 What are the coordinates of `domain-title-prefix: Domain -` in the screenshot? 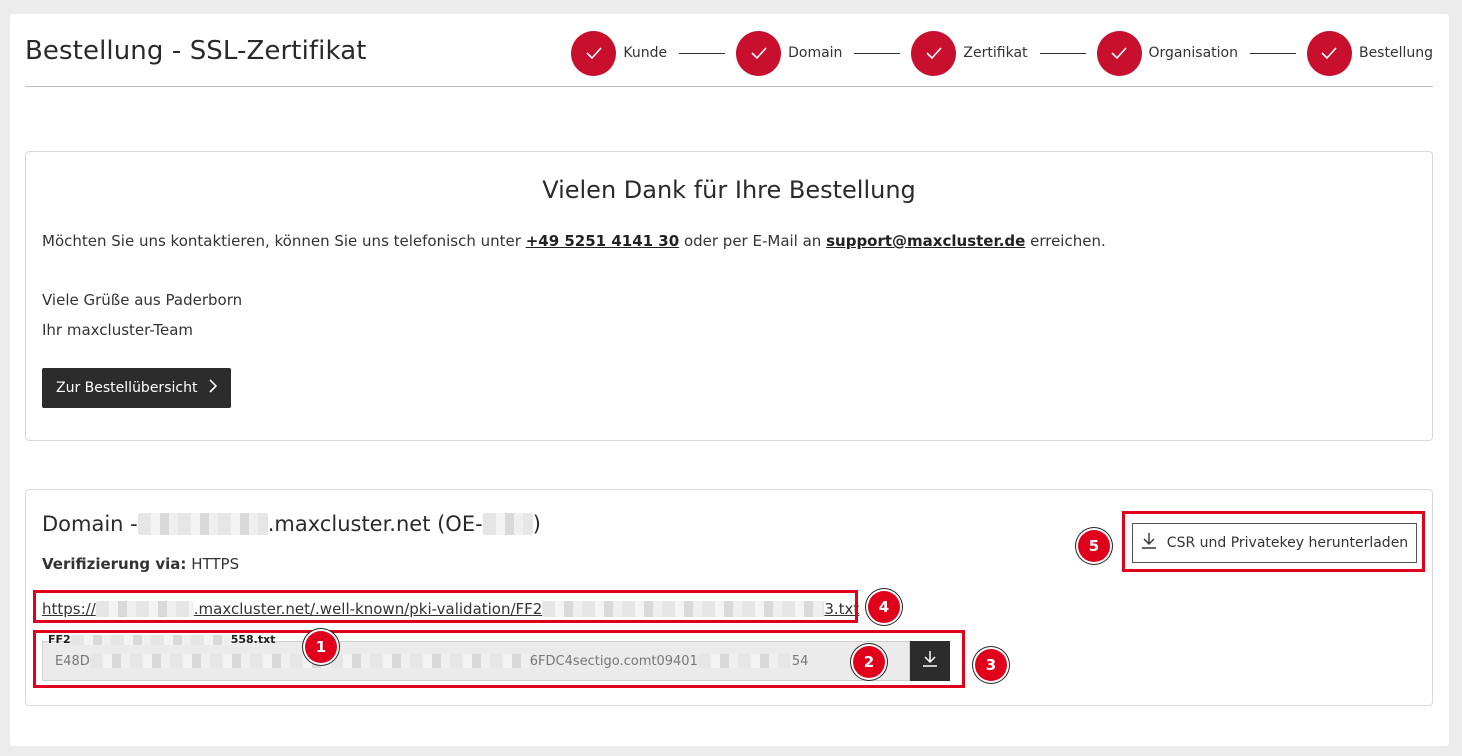 It's located at (90, 524).